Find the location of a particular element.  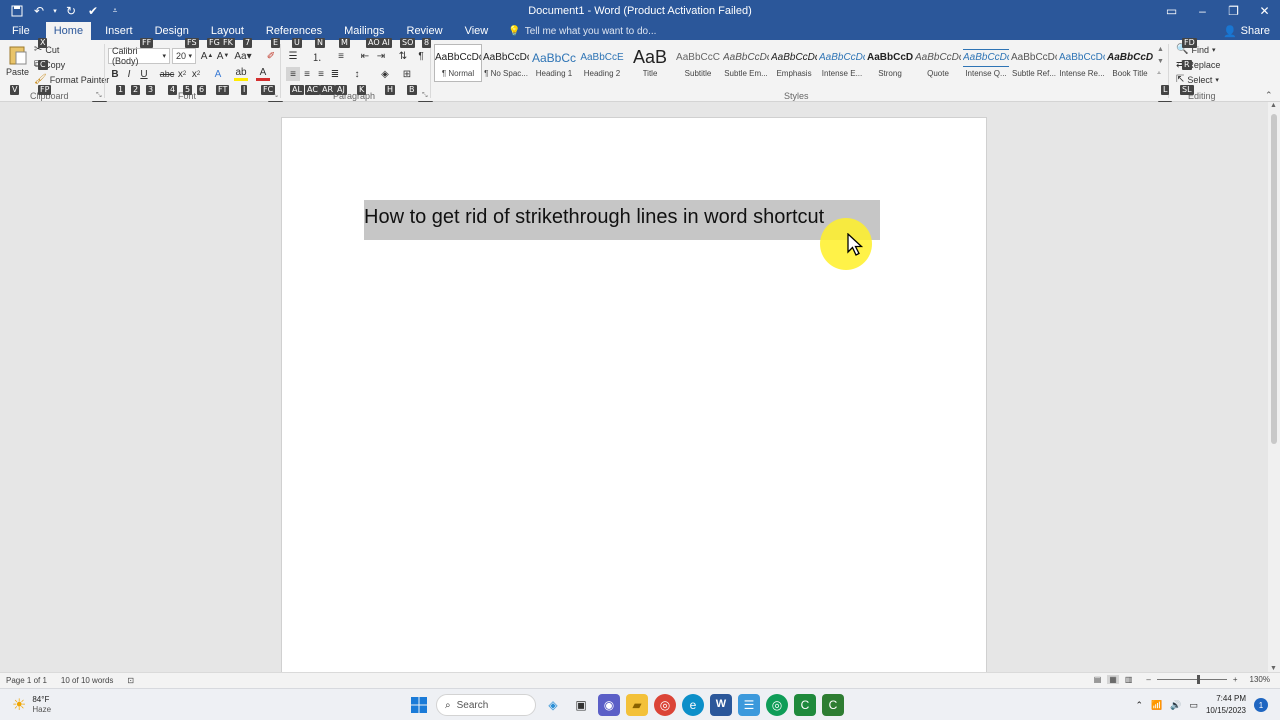

scroll-down-icon: ▼ is located at coordinates (1273, 668).